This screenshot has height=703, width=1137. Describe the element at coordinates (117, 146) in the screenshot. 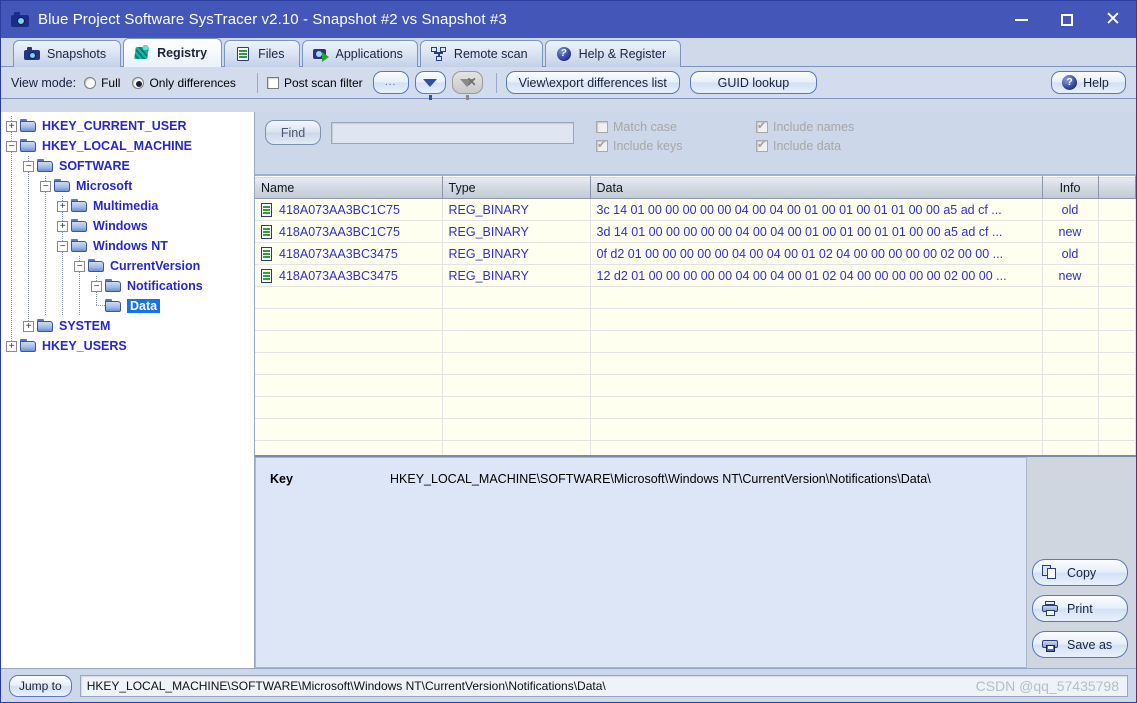

I see `tree-item-label: HKEY_LOCAL_MACHINE` at that location.